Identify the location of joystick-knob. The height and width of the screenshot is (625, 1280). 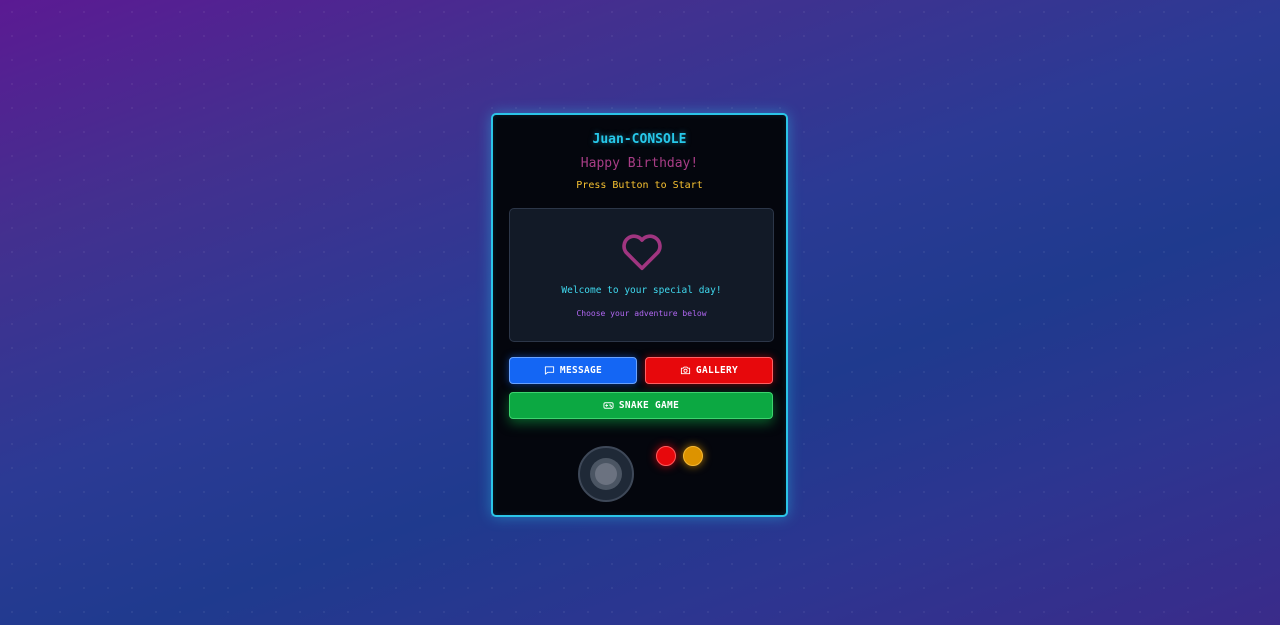
(606, 474).